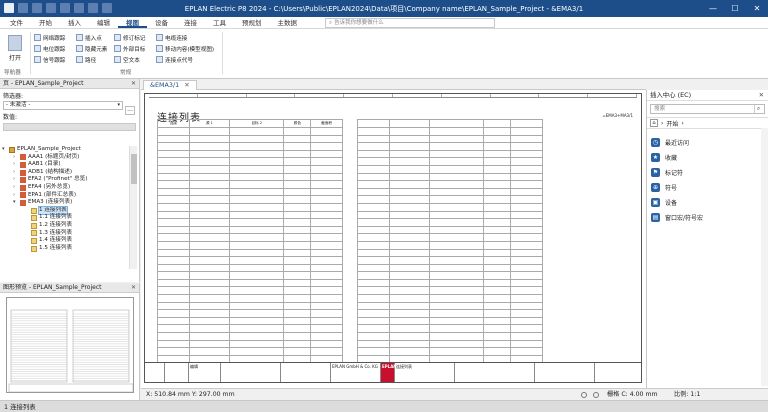 The image size is (768, 412). I want to click on value-input, so click(69, 127).